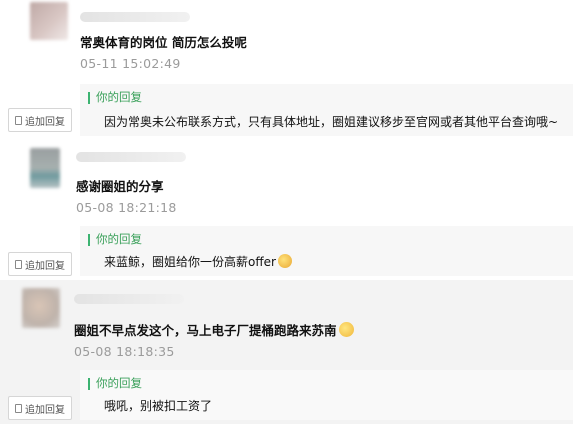 The image size is (573, 424). Describe the element at coordinates (124, 351) in the screenshot. I see `comment-timestamp: 05-08 18:18:35` at that location.